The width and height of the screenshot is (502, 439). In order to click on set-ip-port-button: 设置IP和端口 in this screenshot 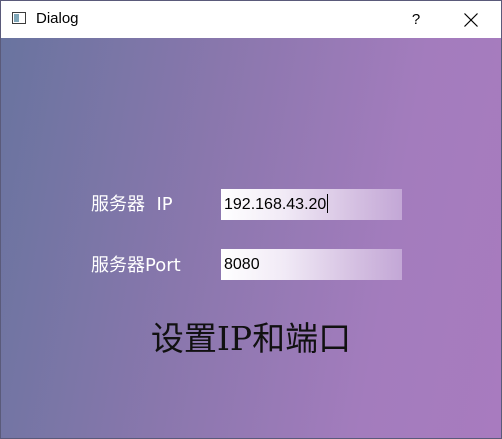, I will do `click(251, 339)`.